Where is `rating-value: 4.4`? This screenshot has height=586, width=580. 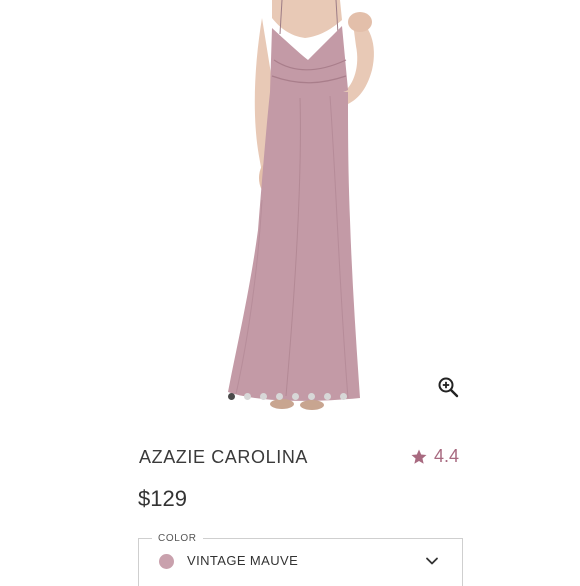
rating-value: 4.4 is located at coordinates (447, 456).